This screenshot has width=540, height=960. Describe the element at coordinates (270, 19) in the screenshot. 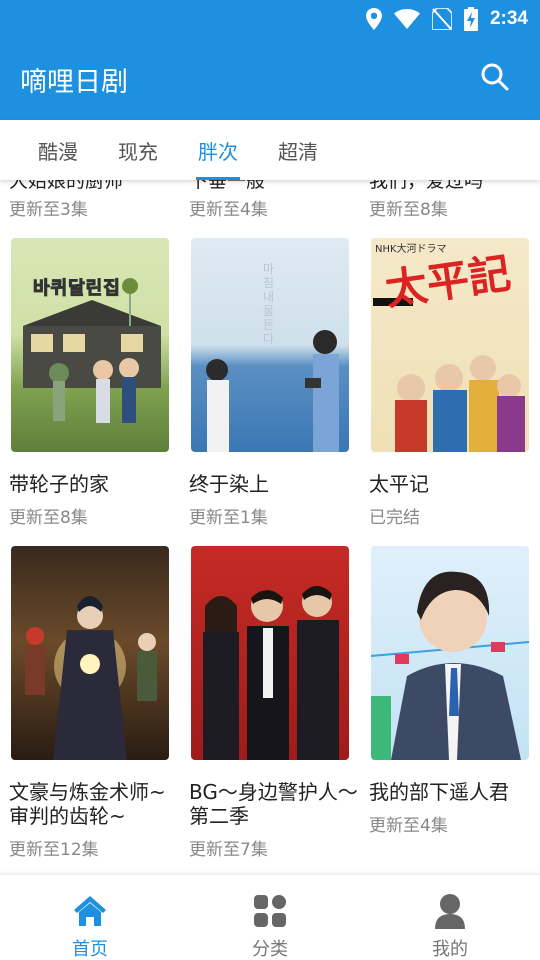

I see `status-bar: 2:34` at that location.